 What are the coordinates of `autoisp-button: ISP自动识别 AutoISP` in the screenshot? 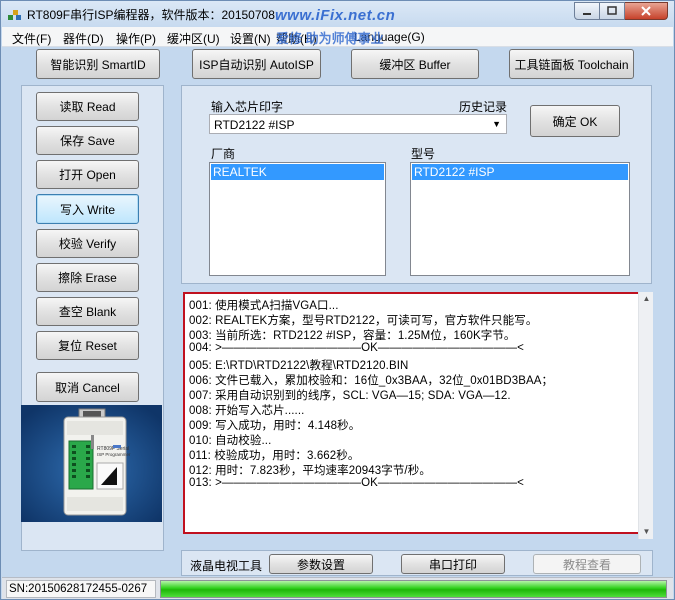 It's located at (256, 64).